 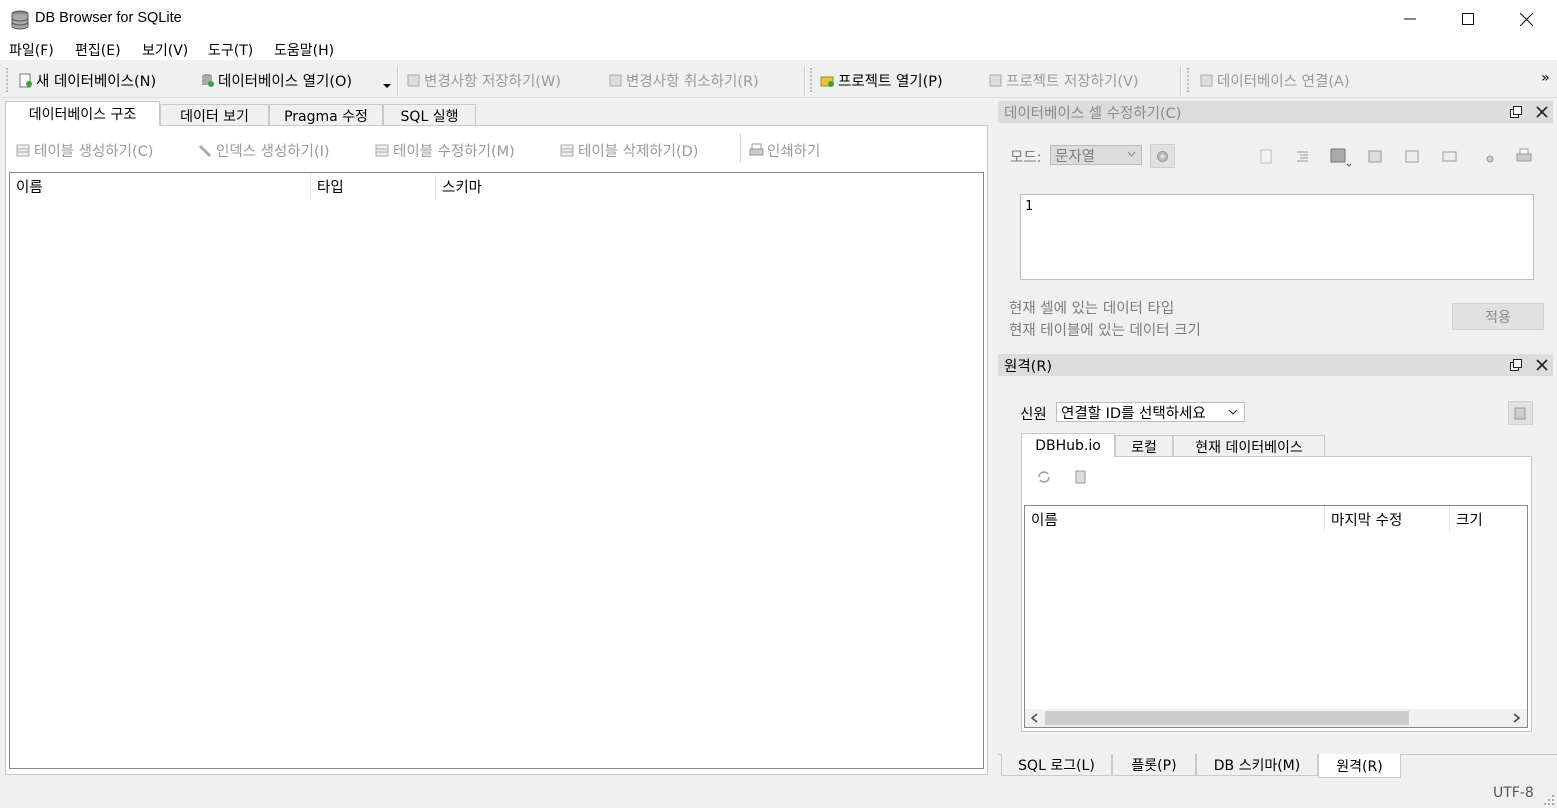 What do you see at coordinates (1375, 156) in the screenshot?
I see `export-icon` at bounding box center [1375, 156].